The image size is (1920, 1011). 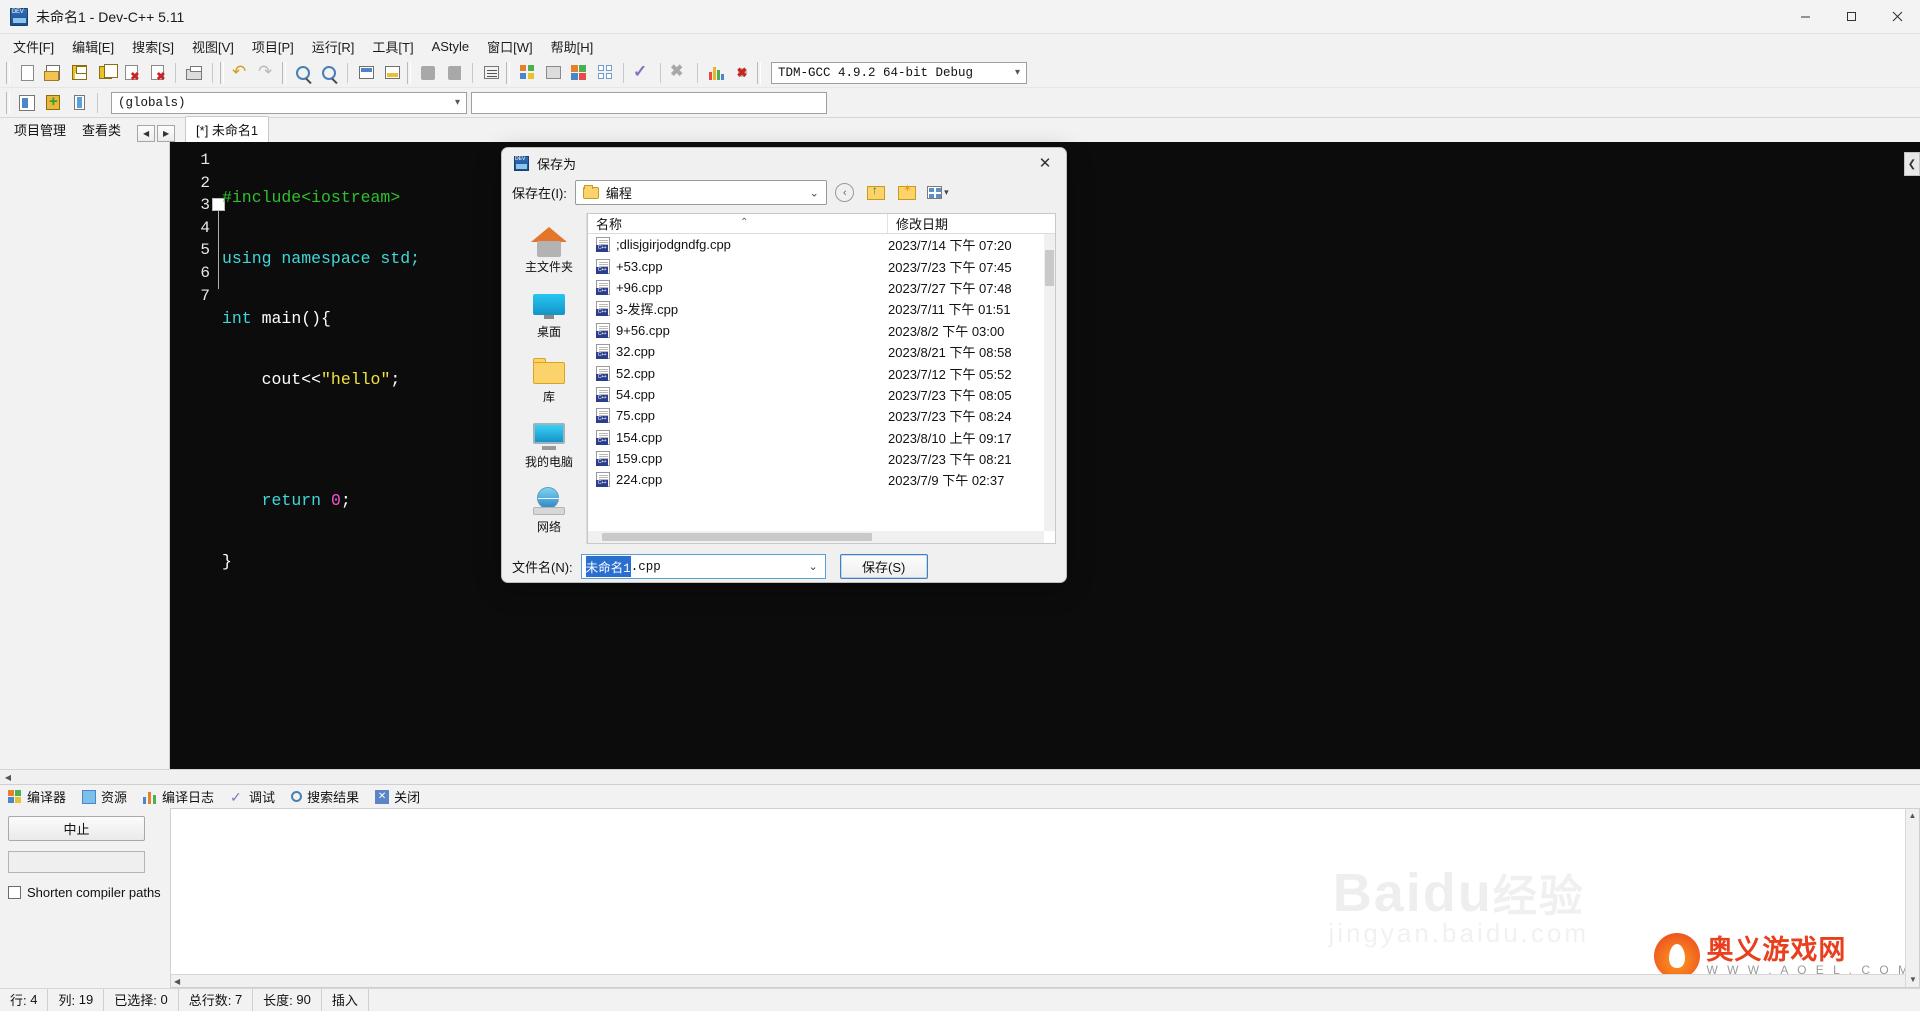 I want to click on menu-project: 项目[P], so click(x=273, y=46).